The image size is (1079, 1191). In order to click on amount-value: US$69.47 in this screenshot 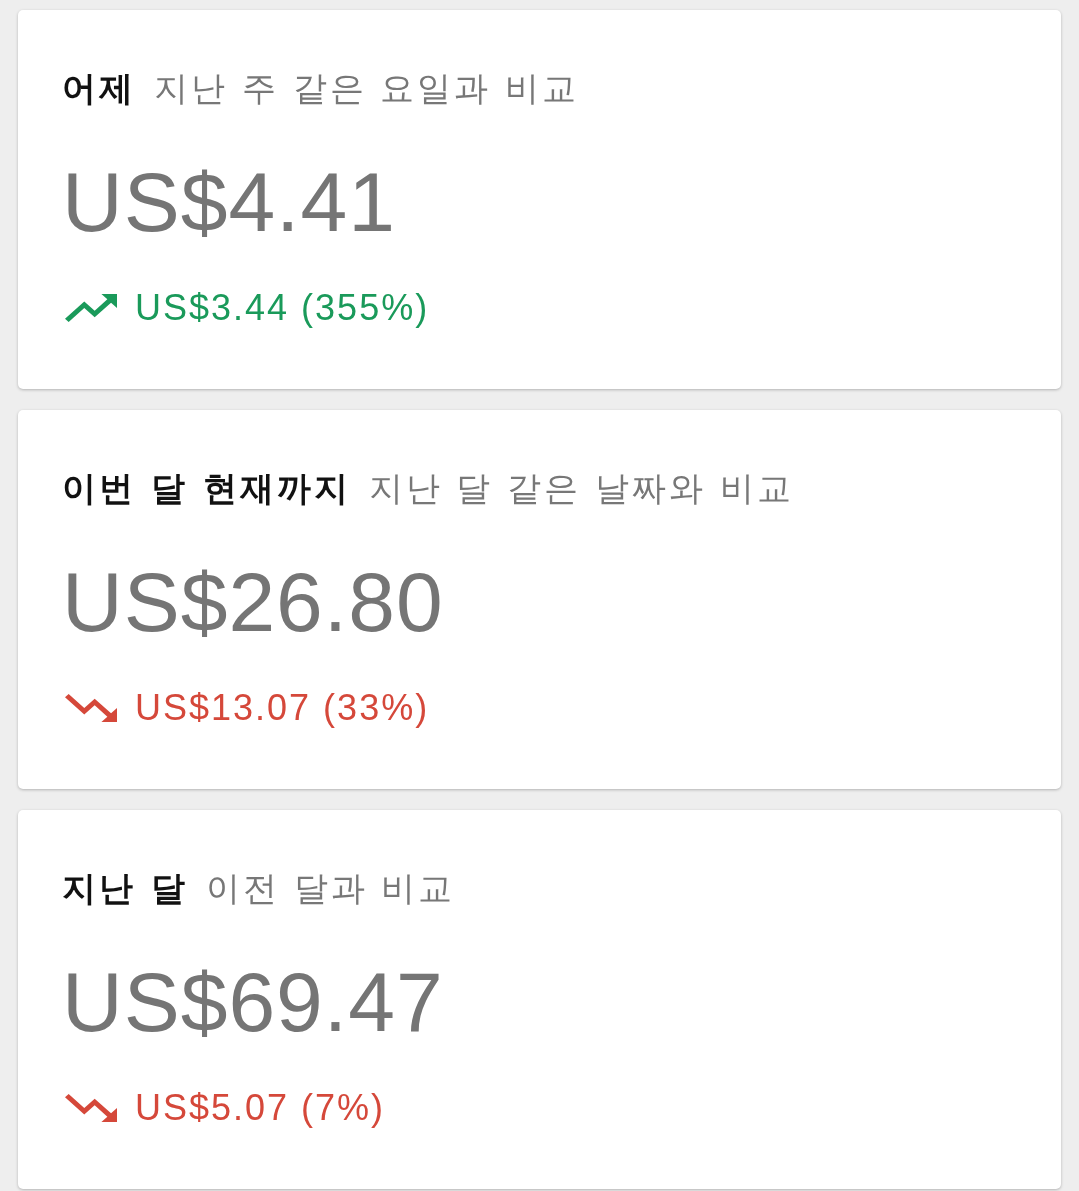, I will do `click(253, 1002)`.